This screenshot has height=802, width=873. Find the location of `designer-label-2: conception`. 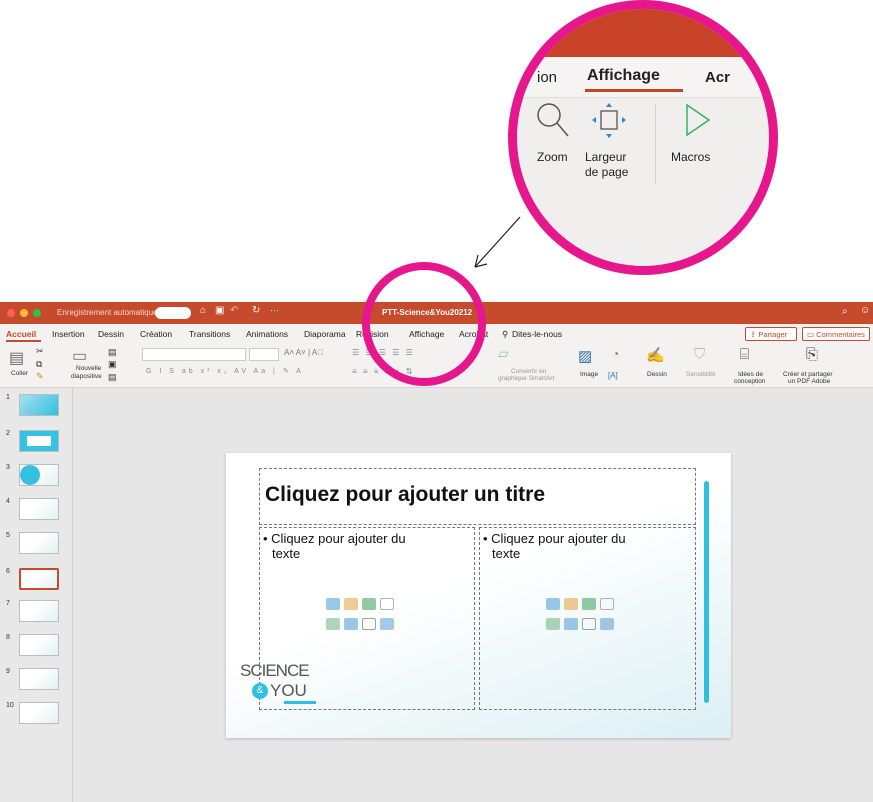

designer-label-2: conception is located at coordinates (750, 381).